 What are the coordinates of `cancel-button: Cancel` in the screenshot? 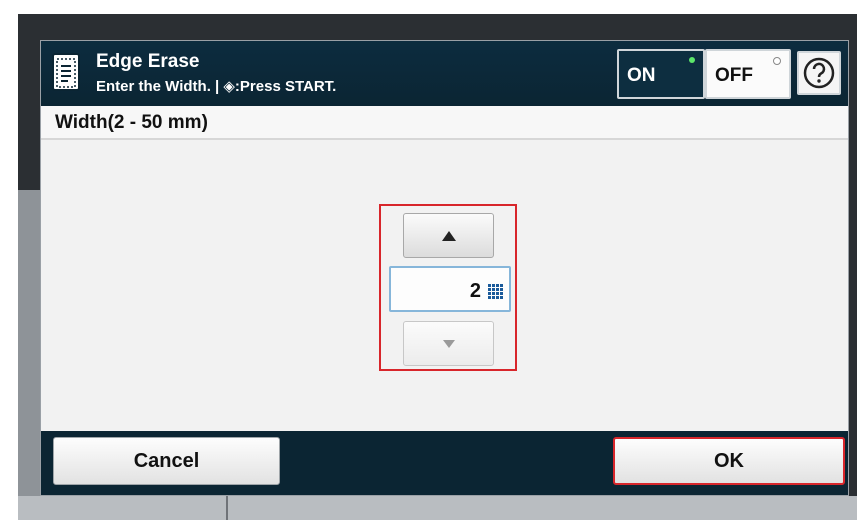 It's located at (166, 461).